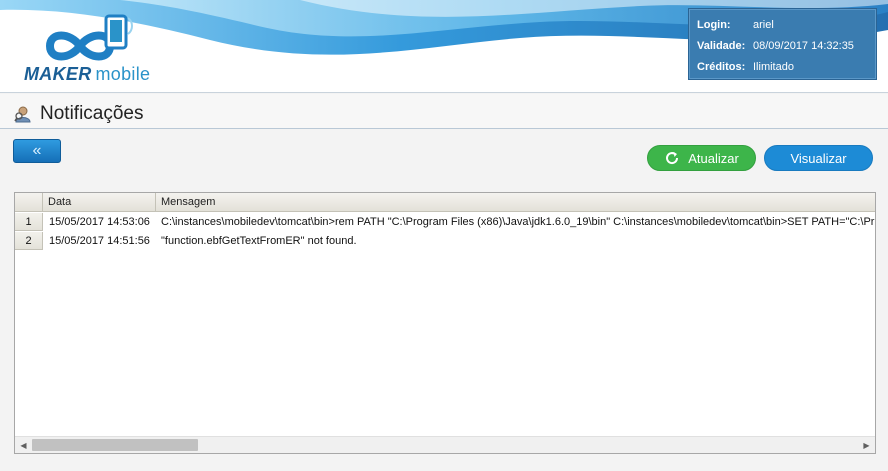  Describe the element at coordinates (29, 202) in the screenshot. I see `row-number-header` at that location.